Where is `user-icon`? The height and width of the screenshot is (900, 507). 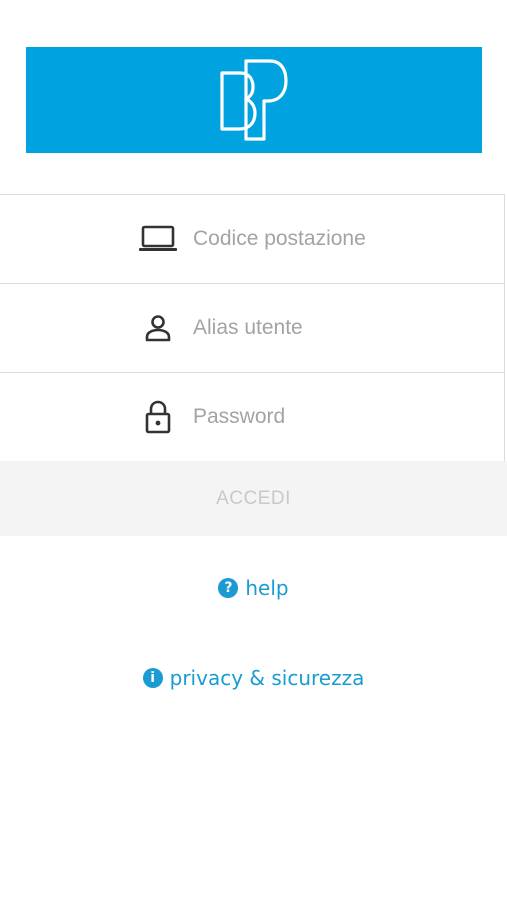 user-icon is located at coordinates (158, 328).